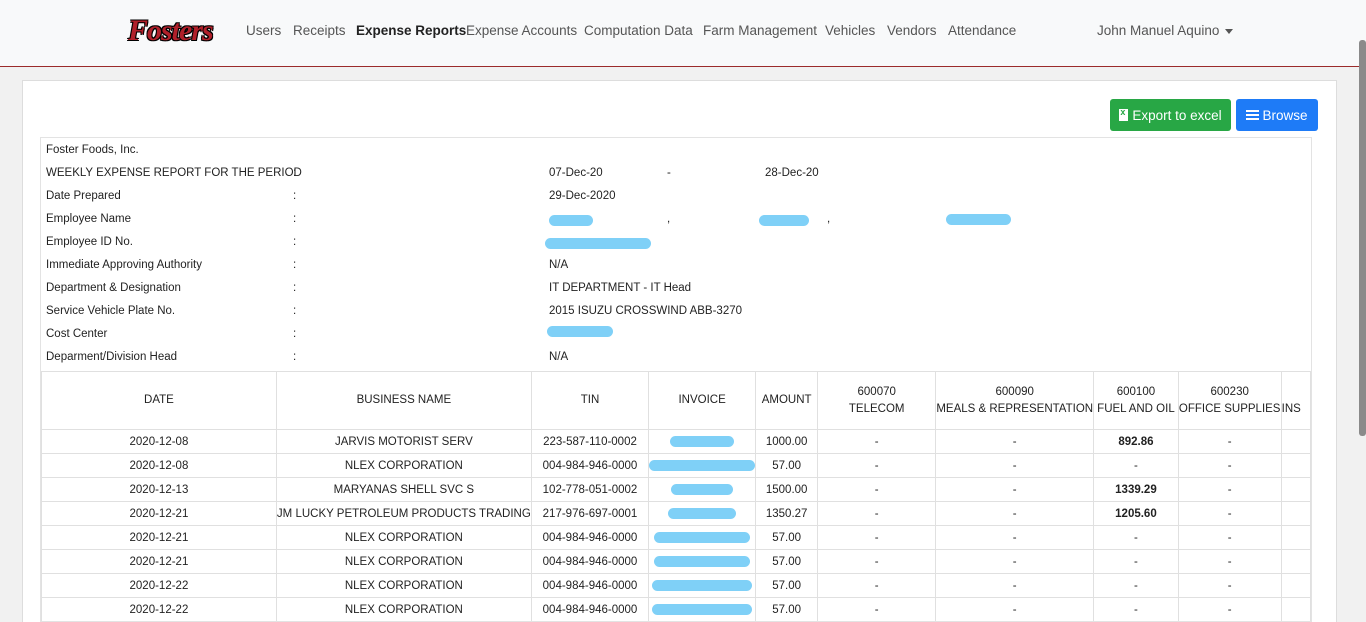 The height and width of the screenshot is (622, 1366). Describe the element at coordinates (1277, 115) in the screenshot. I see `browse-button: Browse` at that location.